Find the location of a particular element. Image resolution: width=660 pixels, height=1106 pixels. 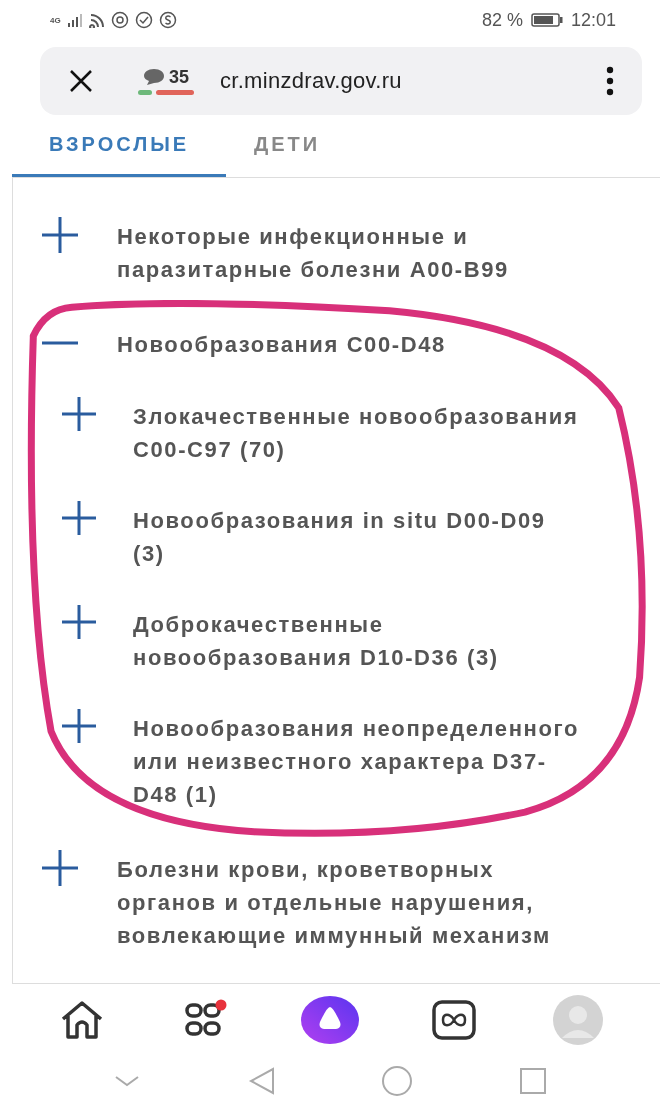

clock: 12:01 is located at coordinates (593, 20).